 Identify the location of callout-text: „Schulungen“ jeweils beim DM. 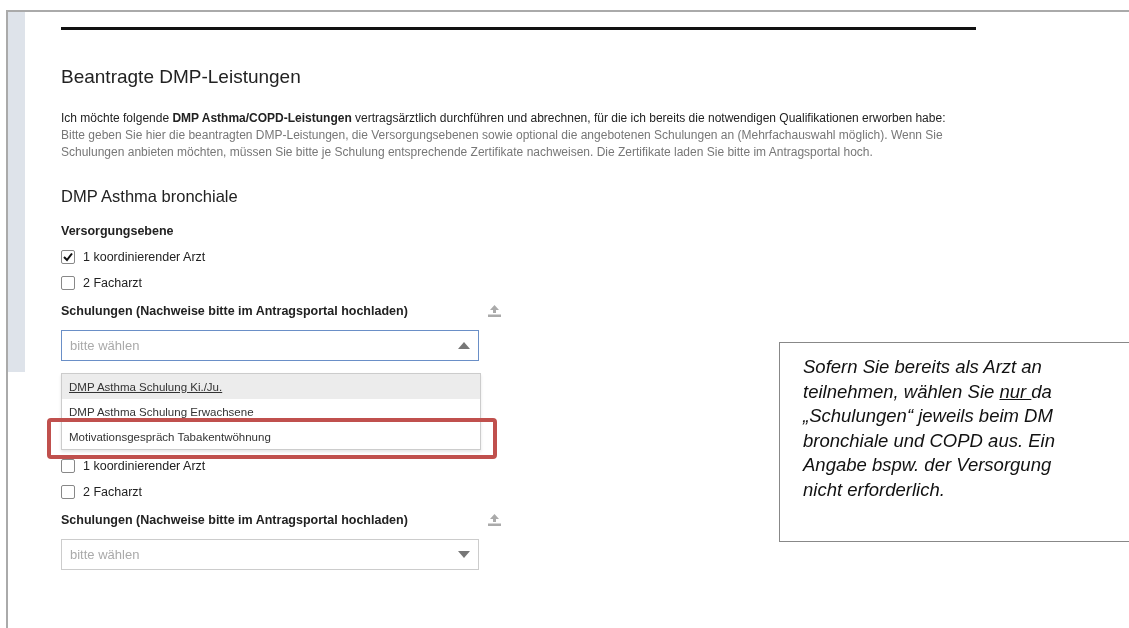
(928, 416).